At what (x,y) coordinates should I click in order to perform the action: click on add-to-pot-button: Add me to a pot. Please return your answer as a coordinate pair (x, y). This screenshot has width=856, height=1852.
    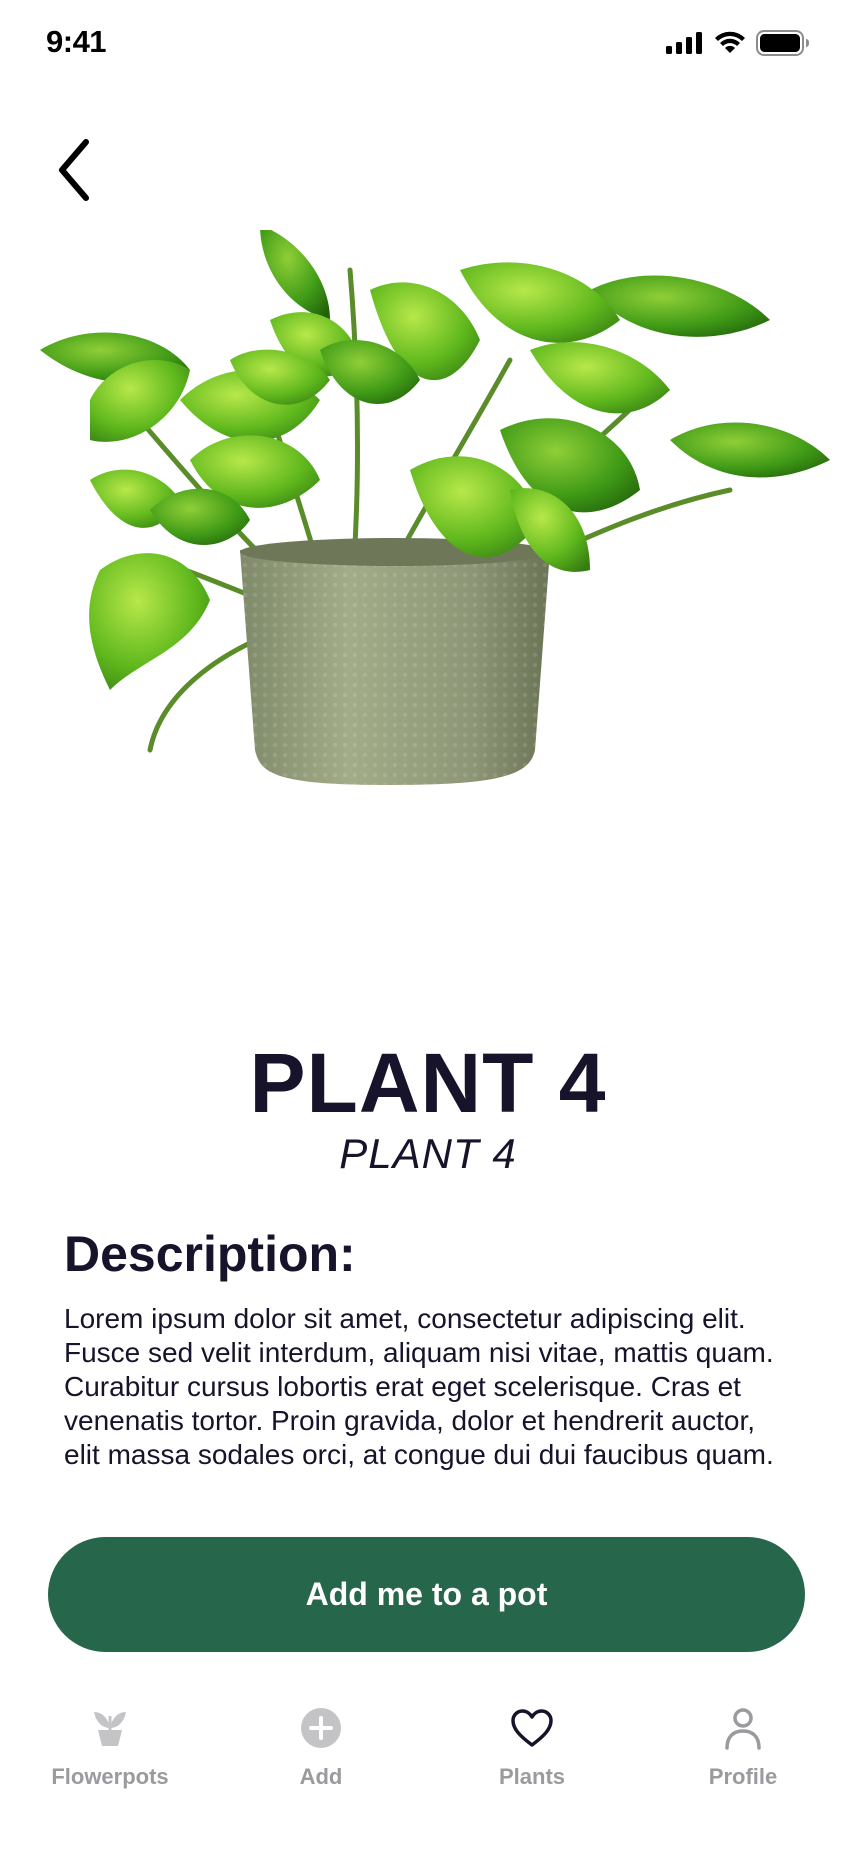
    Looking at the image, I should click on (426, 1594).